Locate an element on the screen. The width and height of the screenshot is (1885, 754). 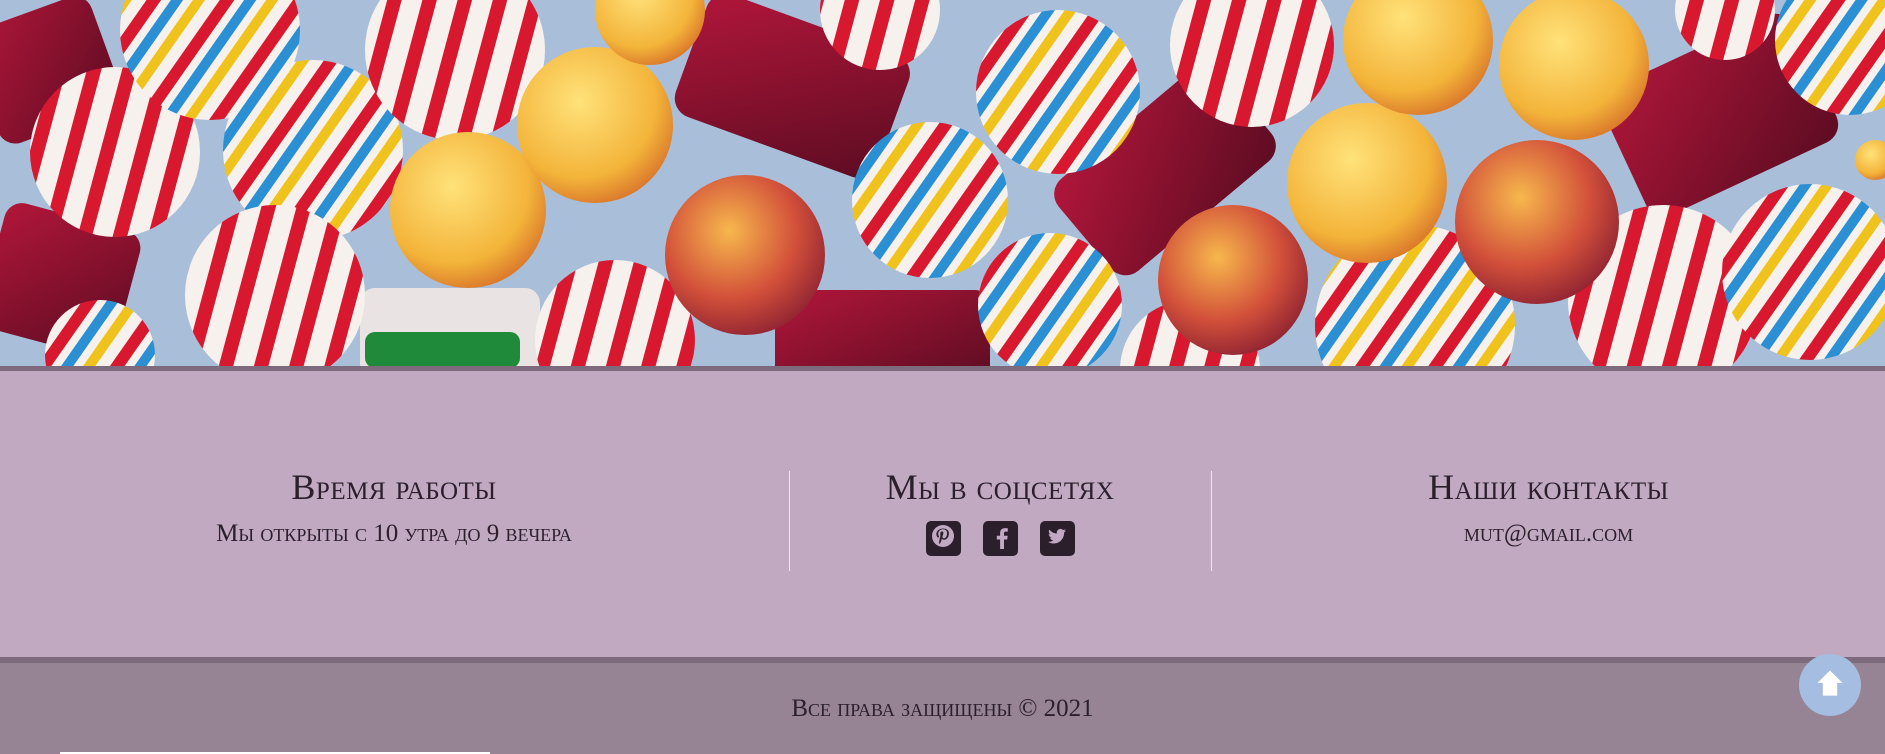
social-block: Мы в соцсетях is located at coordinates (1000, 510).